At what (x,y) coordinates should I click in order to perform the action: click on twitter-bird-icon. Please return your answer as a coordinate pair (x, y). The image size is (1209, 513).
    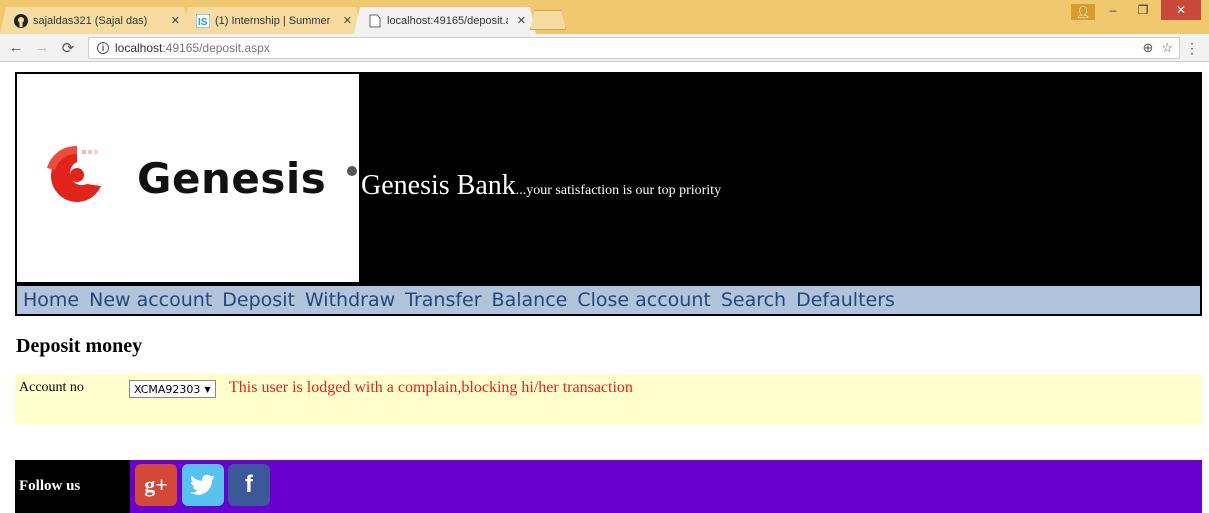
    Looking at the image, I should click on (202, 484).